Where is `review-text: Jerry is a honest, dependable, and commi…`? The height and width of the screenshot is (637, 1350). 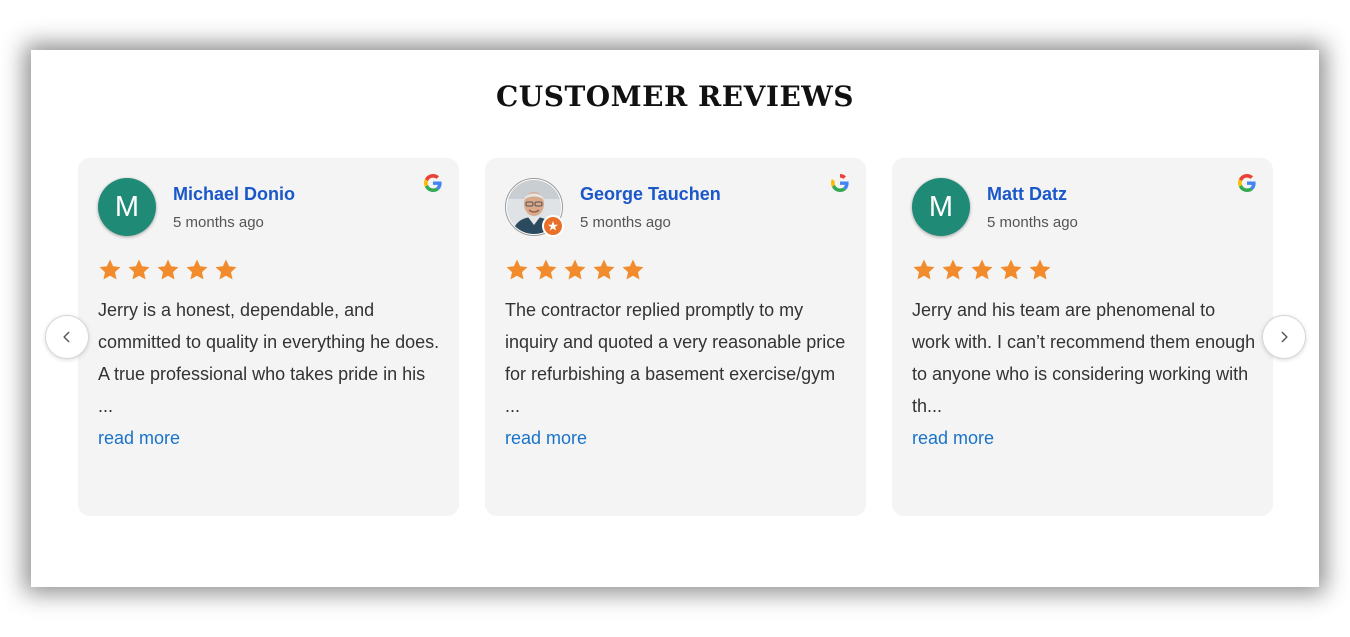 review-text: Jerry is a honest, dependable, and commi… is located at coordinates (269, 358).